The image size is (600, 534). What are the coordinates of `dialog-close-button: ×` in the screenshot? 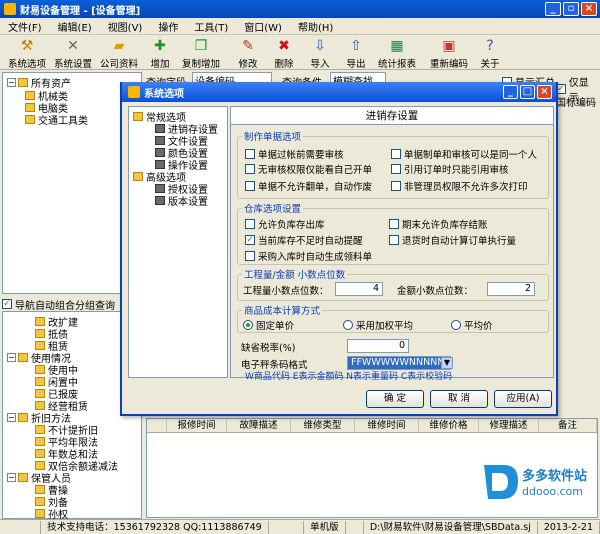 It's located at (544, 92).